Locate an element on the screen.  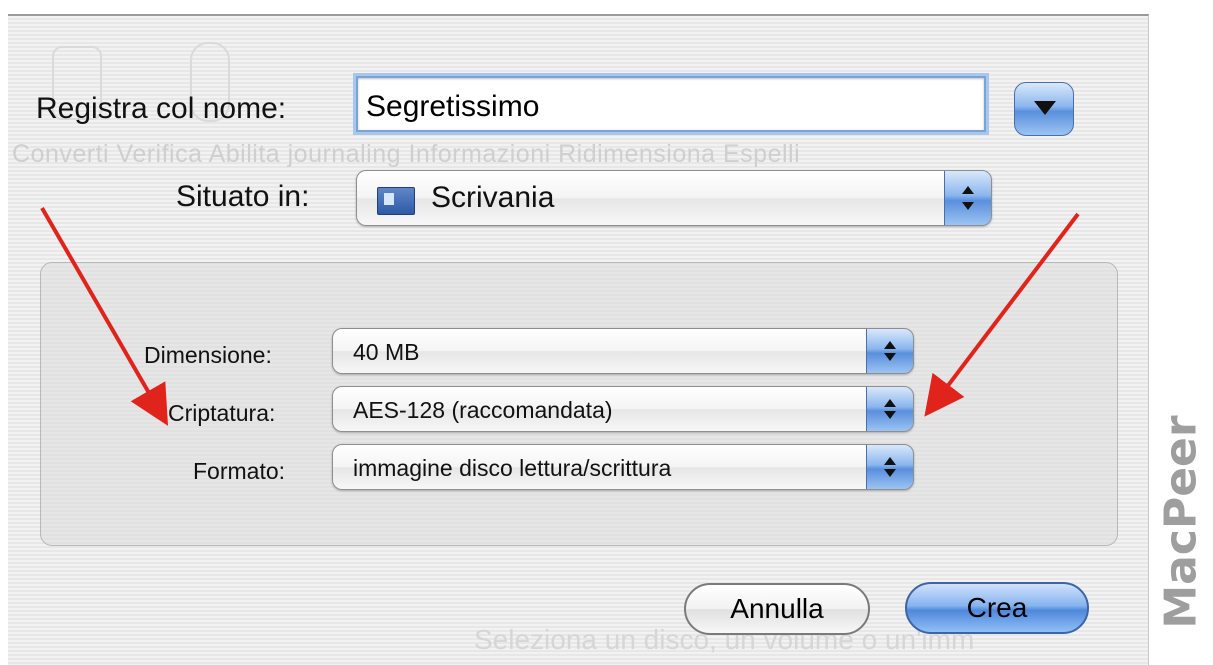
left-red-arrow is located at coordinates (104, 316).